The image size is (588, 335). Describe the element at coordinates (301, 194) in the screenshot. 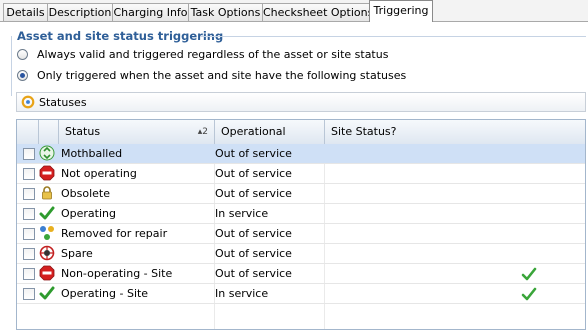

I see `table-row: Obsolete Out of service` at that location.